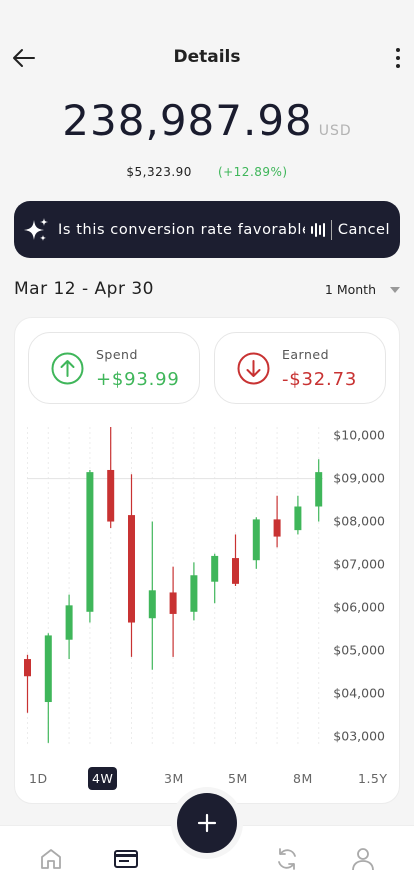  What do you see at coordinates (187, 120) in the screenshot?
I see `balance-amount: 238,987.98` at bounding box center [187, 120].